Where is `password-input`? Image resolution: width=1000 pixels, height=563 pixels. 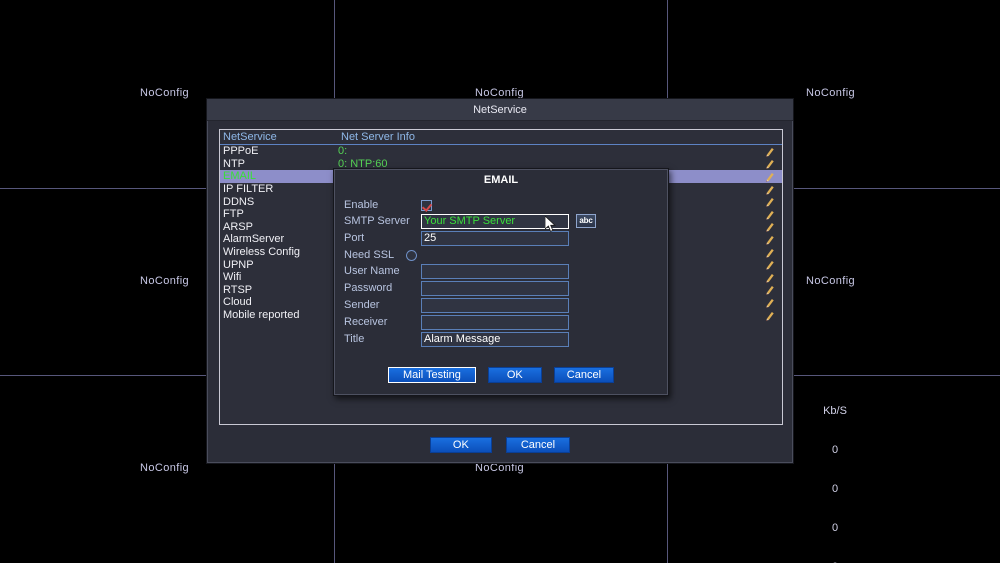 password-input is located at coordinates (495, 288).